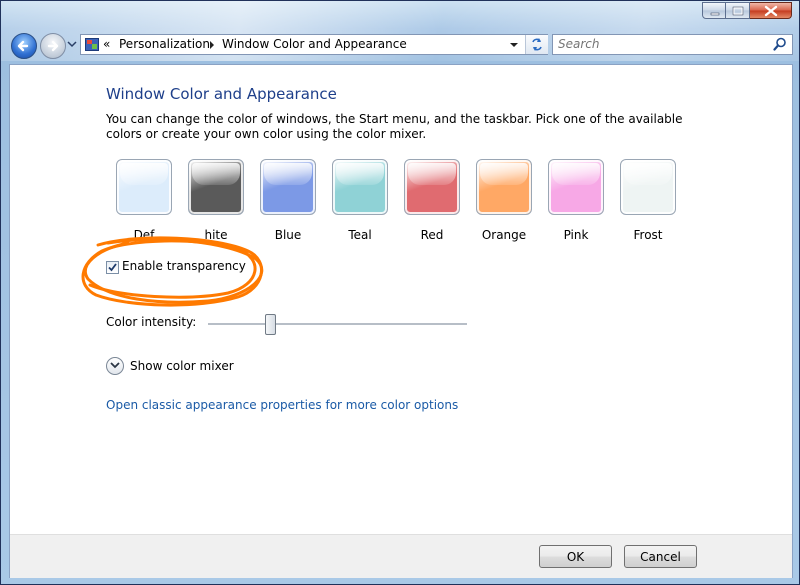 This screenshot has width=800, height=585. I want to click on close-icon, so click(771, 11).